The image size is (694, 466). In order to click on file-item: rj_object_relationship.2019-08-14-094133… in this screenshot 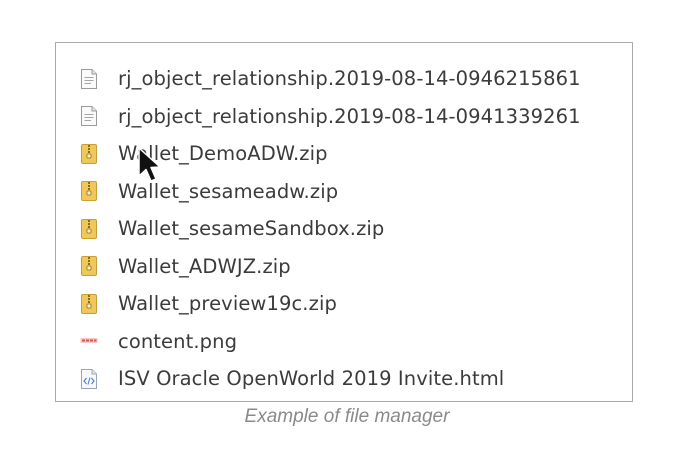, I will do `click(330, 117)`.